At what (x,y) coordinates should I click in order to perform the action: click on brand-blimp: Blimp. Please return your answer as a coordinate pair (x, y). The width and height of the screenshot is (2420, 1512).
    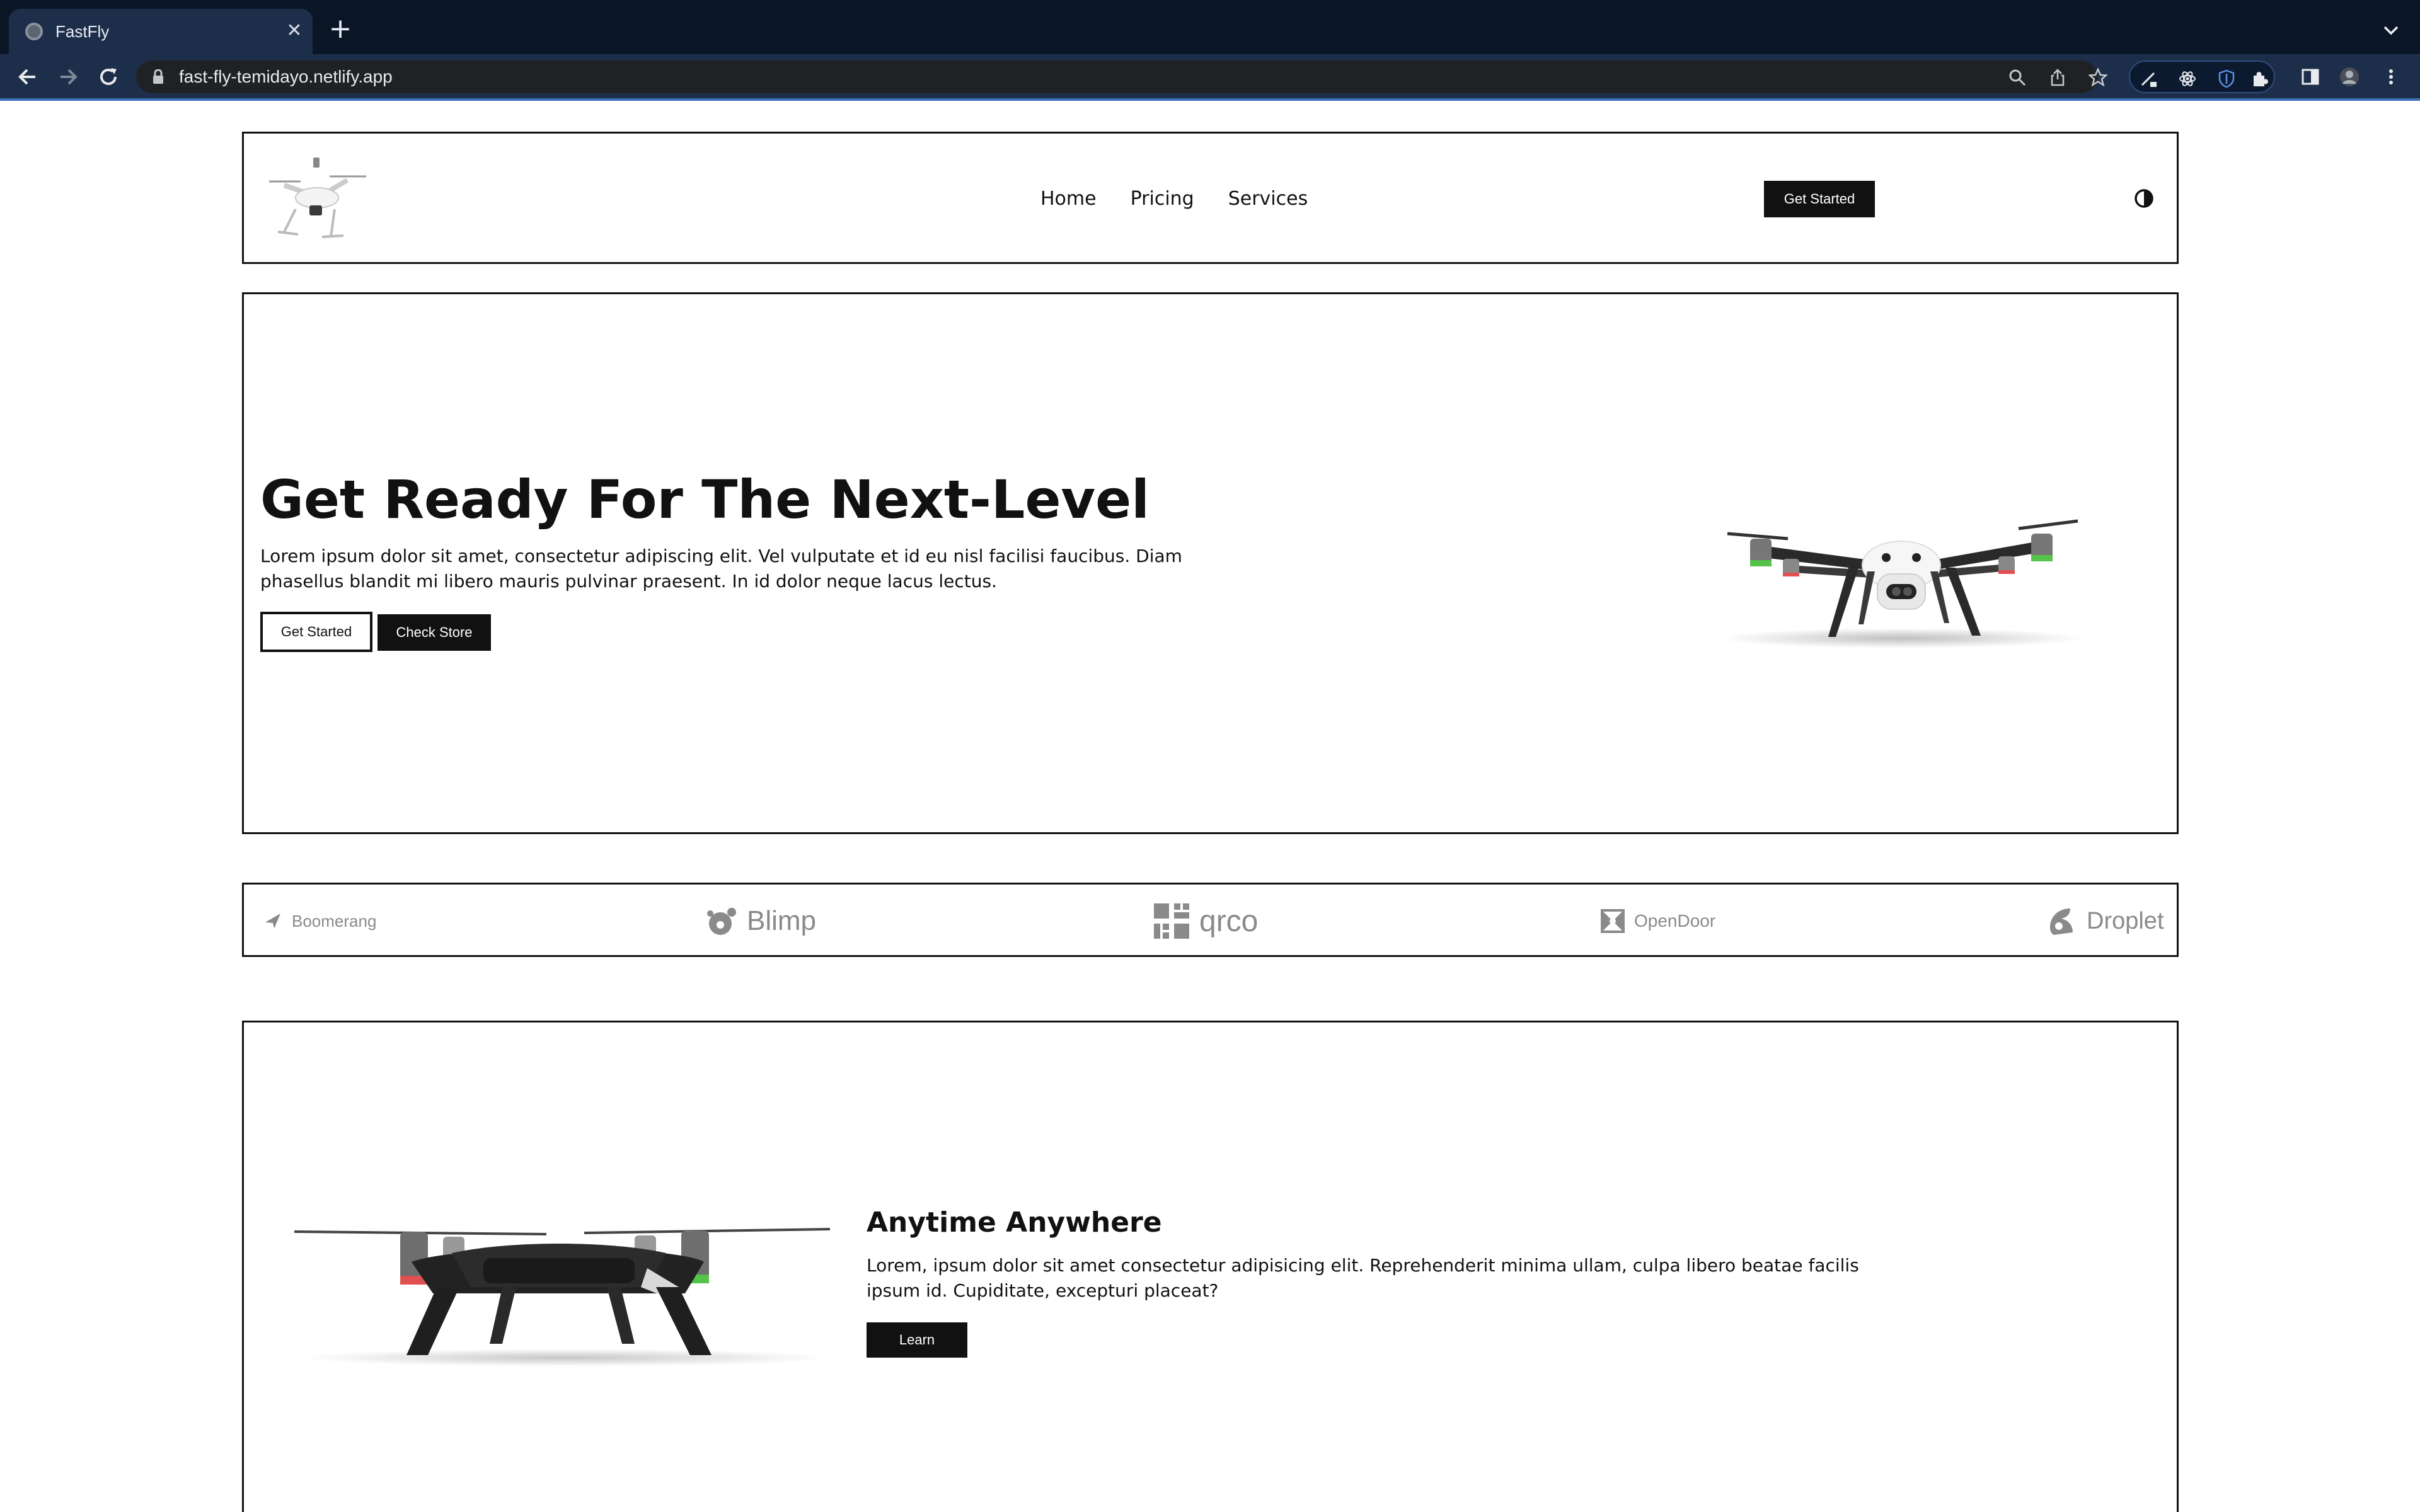
    Looking at the image, I should click on (761, 921).